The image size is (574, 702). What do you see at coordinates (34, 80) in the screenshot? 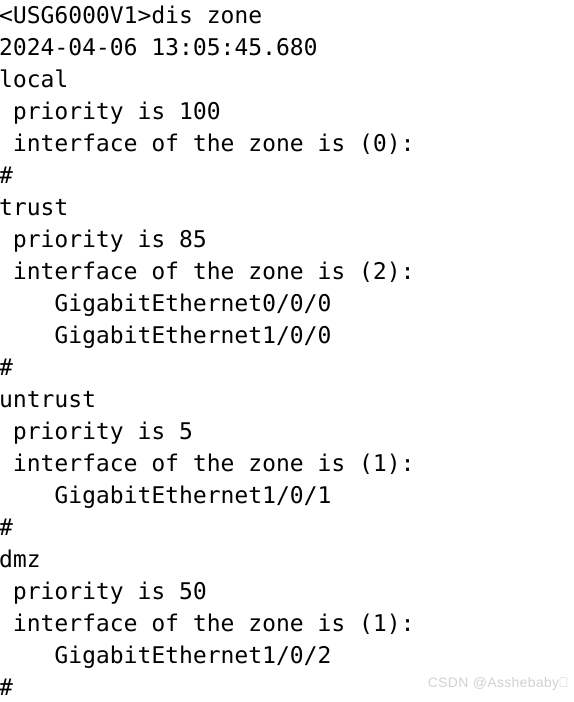
I see `zone-name-local: local` at bounding box center [34, 80].